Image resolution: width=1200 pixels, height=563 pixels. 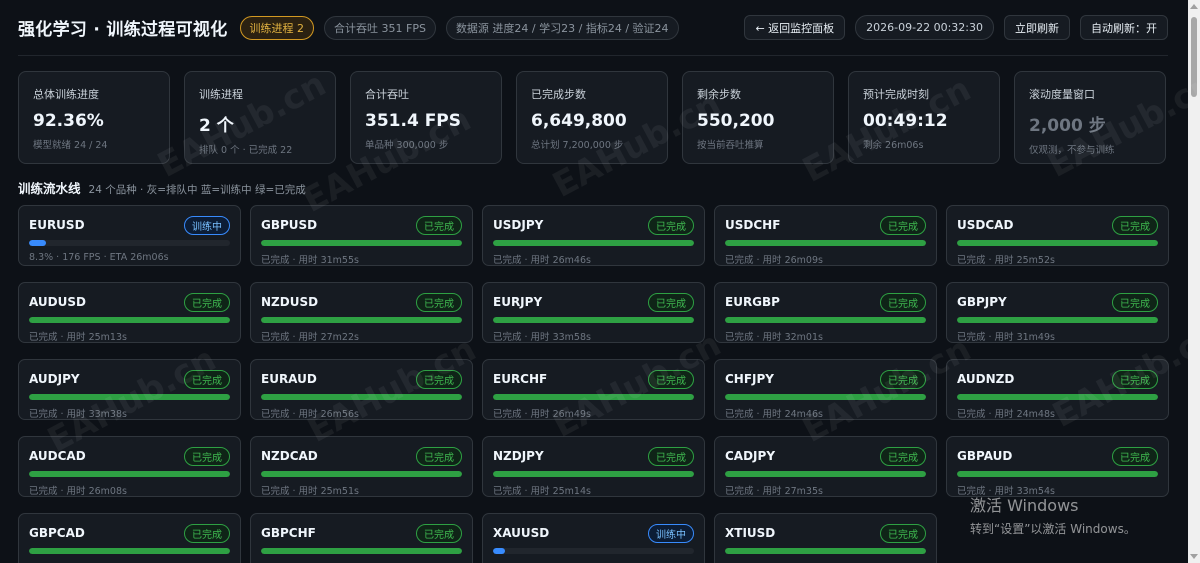 I want to click on metric-card: 预计完成时刻 00:49:12 剩余 26m06s, so click(x=924, y=117).